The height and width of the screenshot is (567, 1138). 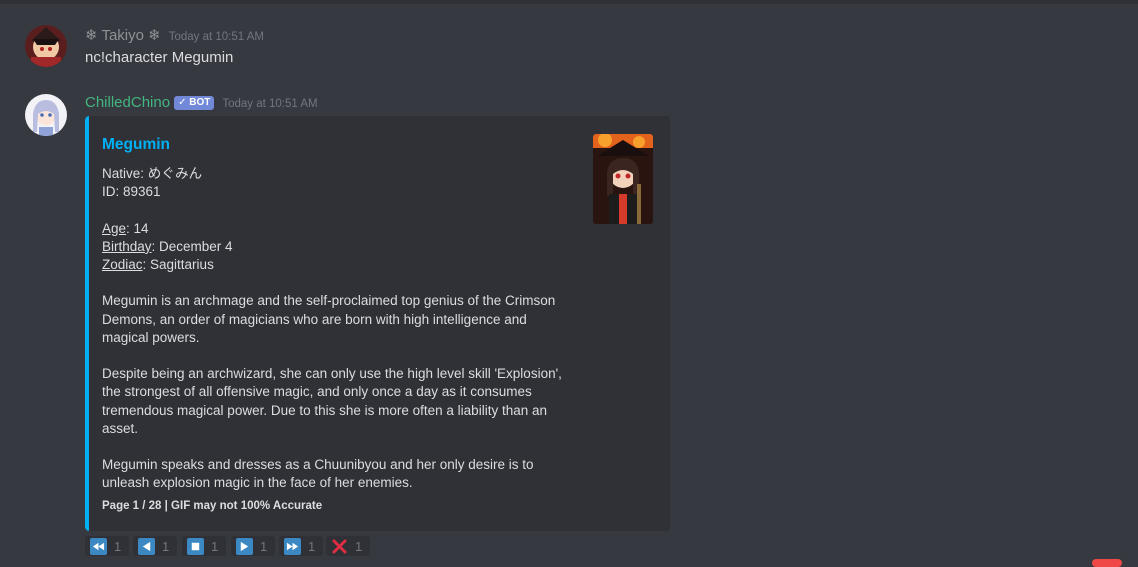 I want to click on notification-indicator, so click(x=1107, y=563).